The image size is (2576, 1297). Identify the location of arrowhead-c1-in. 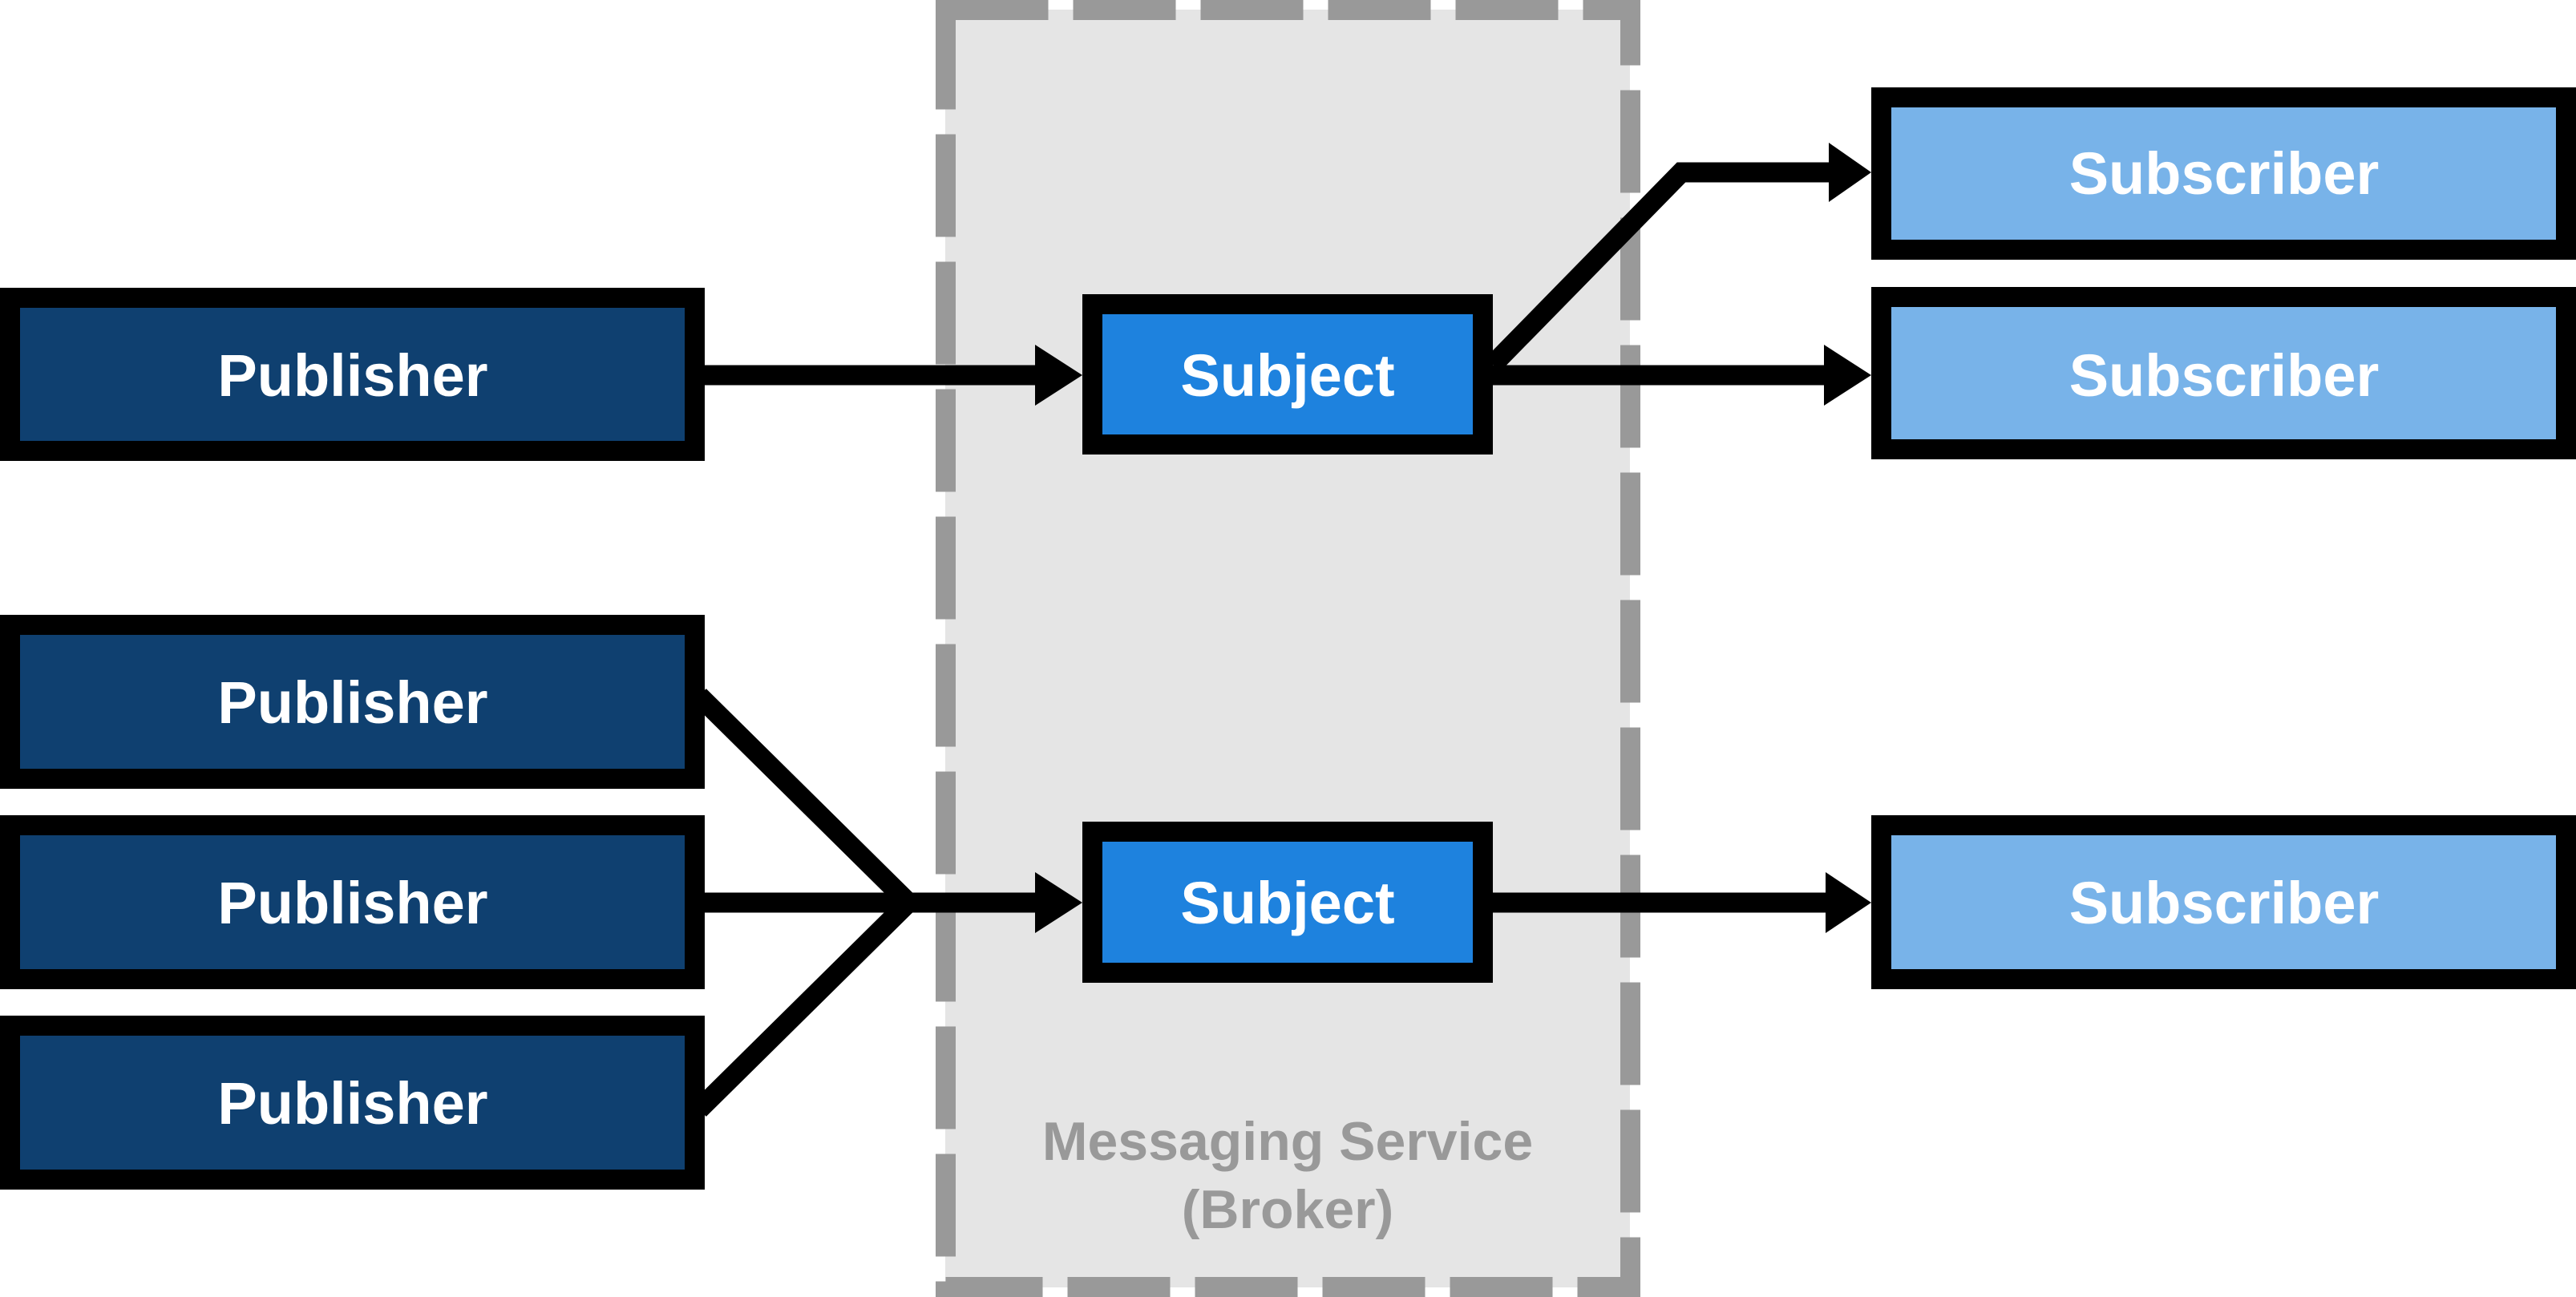
(1850, 172).